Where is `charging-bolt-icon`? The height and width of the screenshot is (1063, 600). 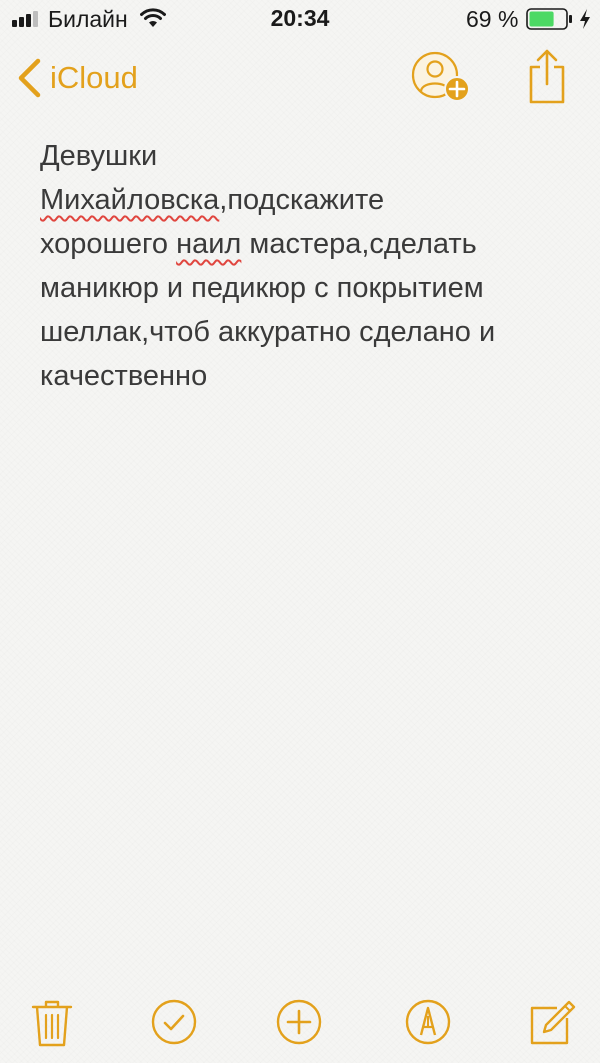 charging-bolt-icon is located at coordinates (585, 19).